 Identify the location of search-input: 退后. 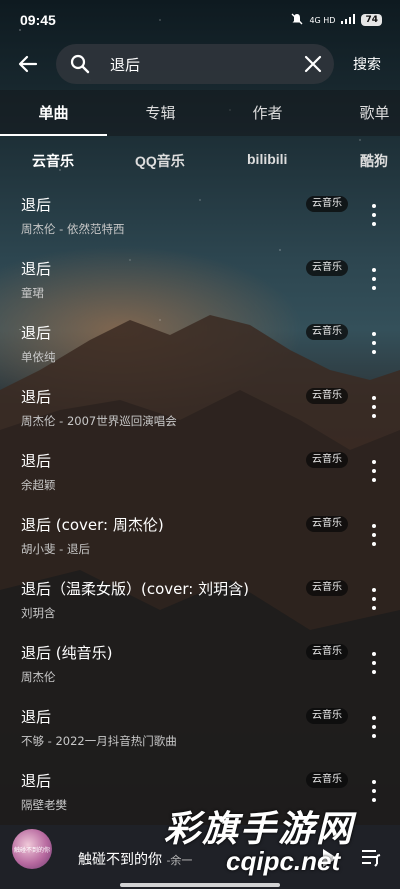
(195, 64).